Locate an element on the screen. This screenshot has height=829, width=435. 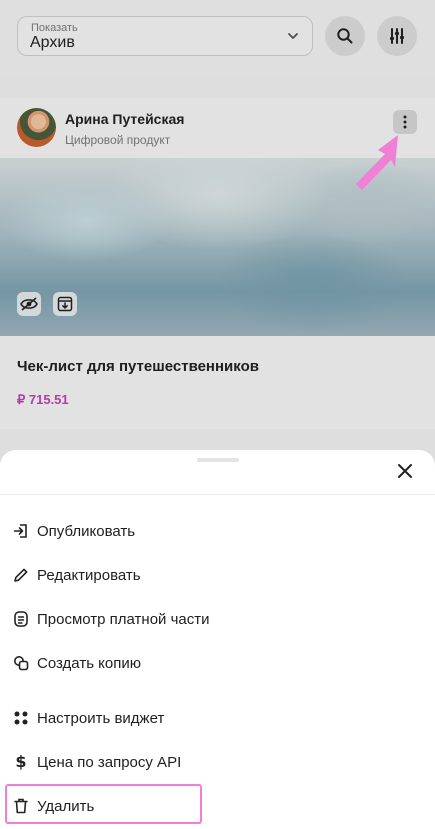
menu-item-widget: Настроить виджет is located at coordinates (217, 718).